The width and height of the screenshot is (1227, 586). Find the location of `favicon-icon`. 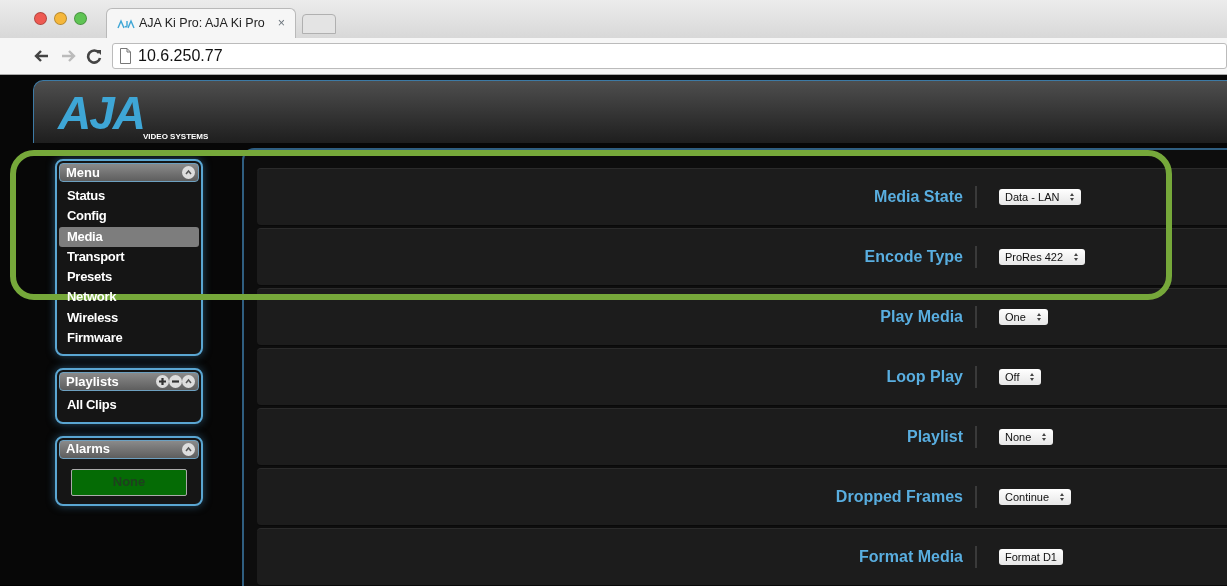

favicon-icon is located at coordinates (126, 23).